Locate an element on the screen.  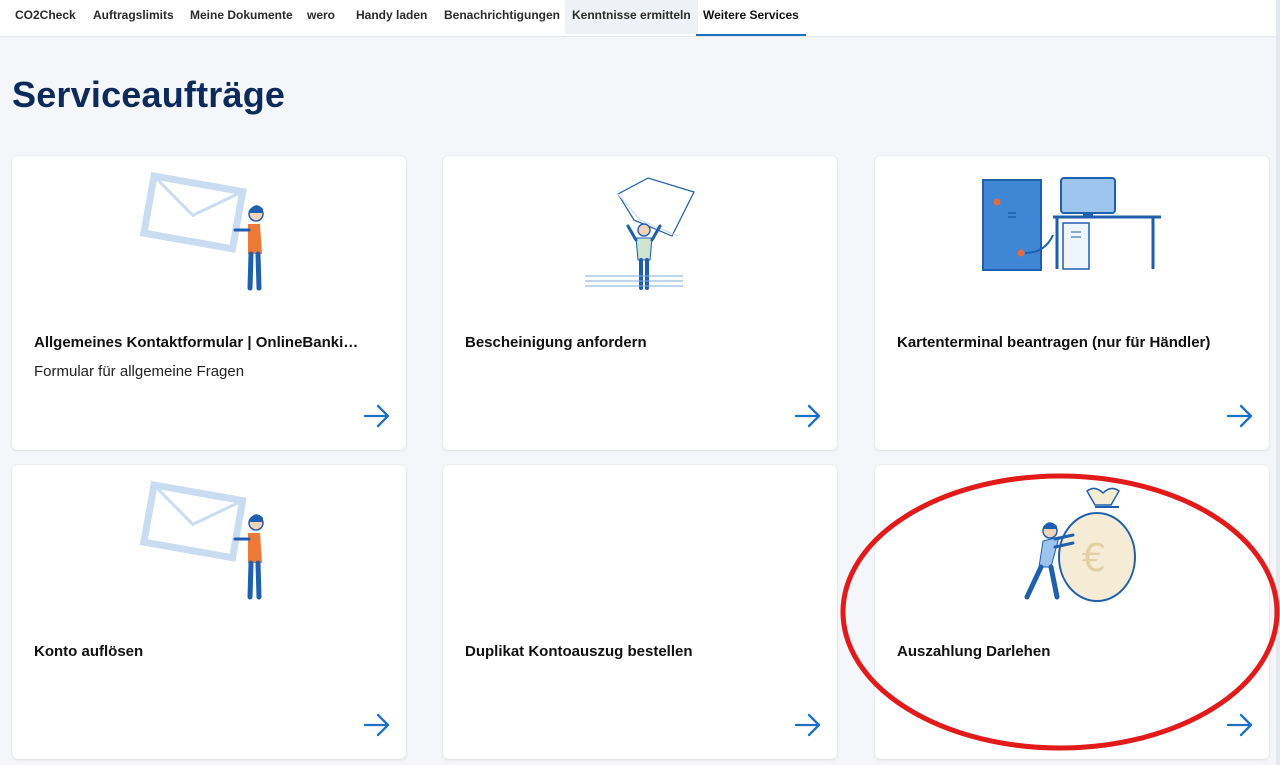
tab-co2check: CO2Check is located at coordinates (45, 17).